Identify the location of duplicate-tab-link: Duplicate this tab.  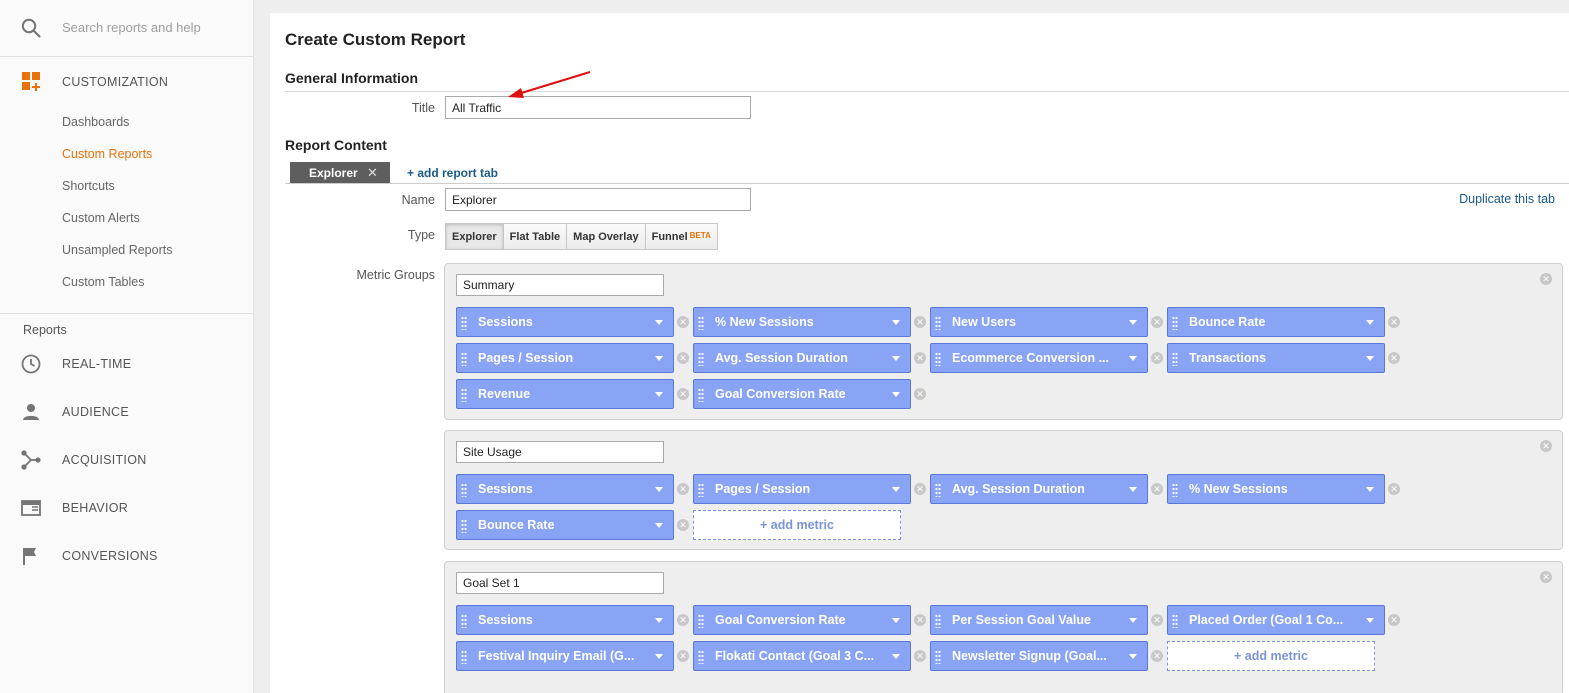
(1507, 199).